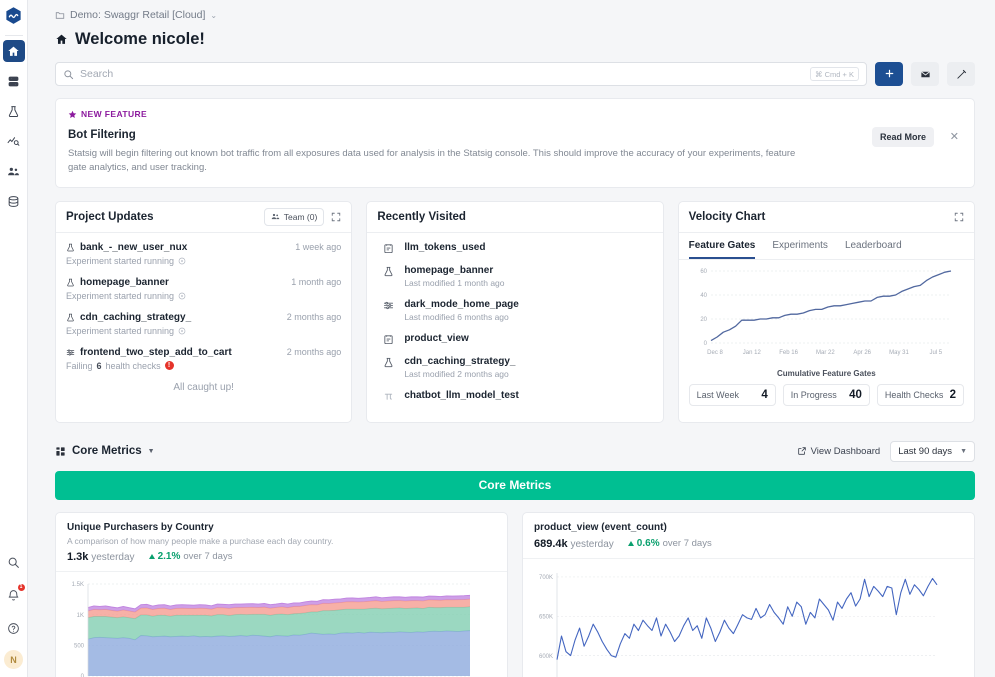  I want to click on svg-text: 60, so click(703, 272).